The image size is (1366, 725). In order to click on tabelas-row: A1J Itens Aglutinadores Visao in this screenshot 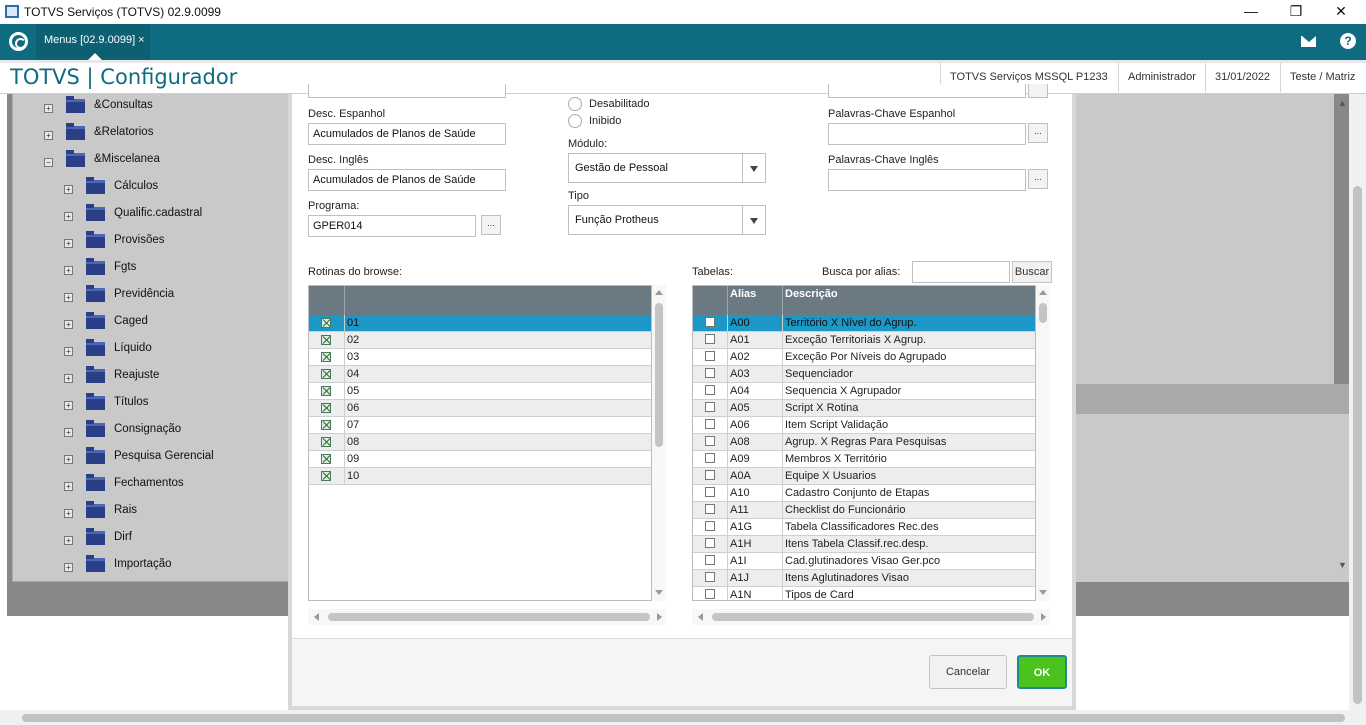, I will do `click(864, 578)`.